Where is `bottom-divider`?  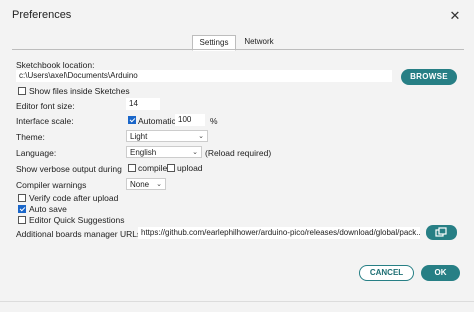 bottom-divider is located at coordinates (237, 301).